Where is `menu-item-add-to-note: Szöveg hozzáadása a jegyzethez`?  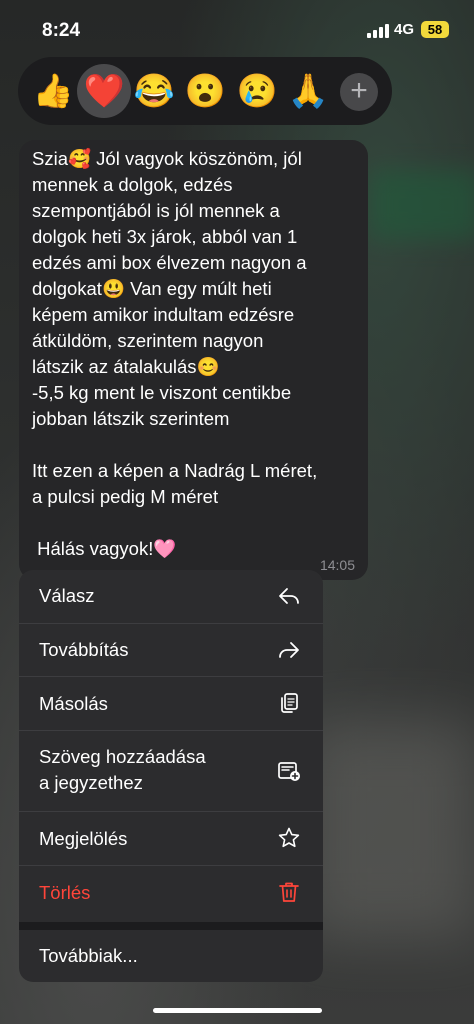 menu-item-add-to-note: Szöveg hozzáadása a jegyzethez is located at coordinates (171, 771).